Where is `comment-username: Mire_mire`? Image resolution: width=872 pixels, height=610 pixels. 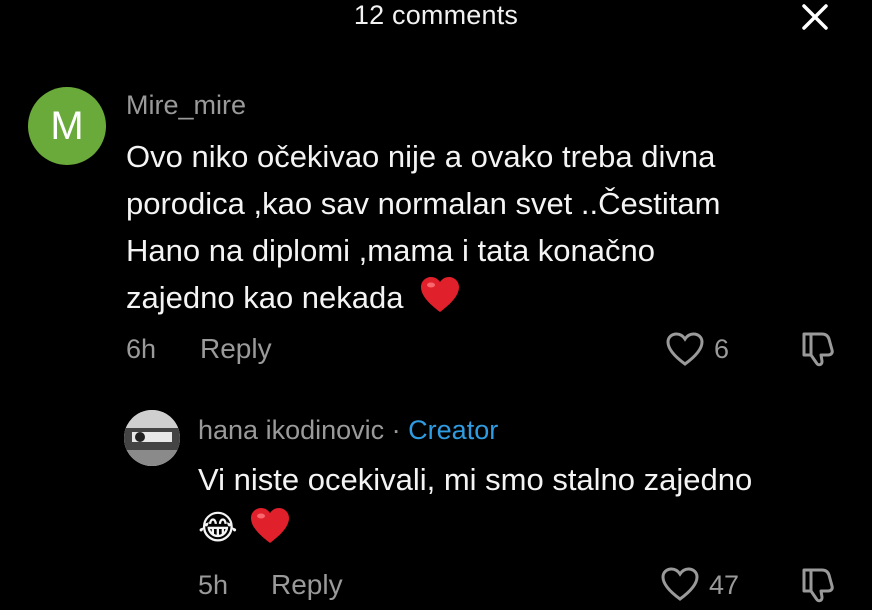
comment-username: Mire_mire is located at coordinates (186, 105).